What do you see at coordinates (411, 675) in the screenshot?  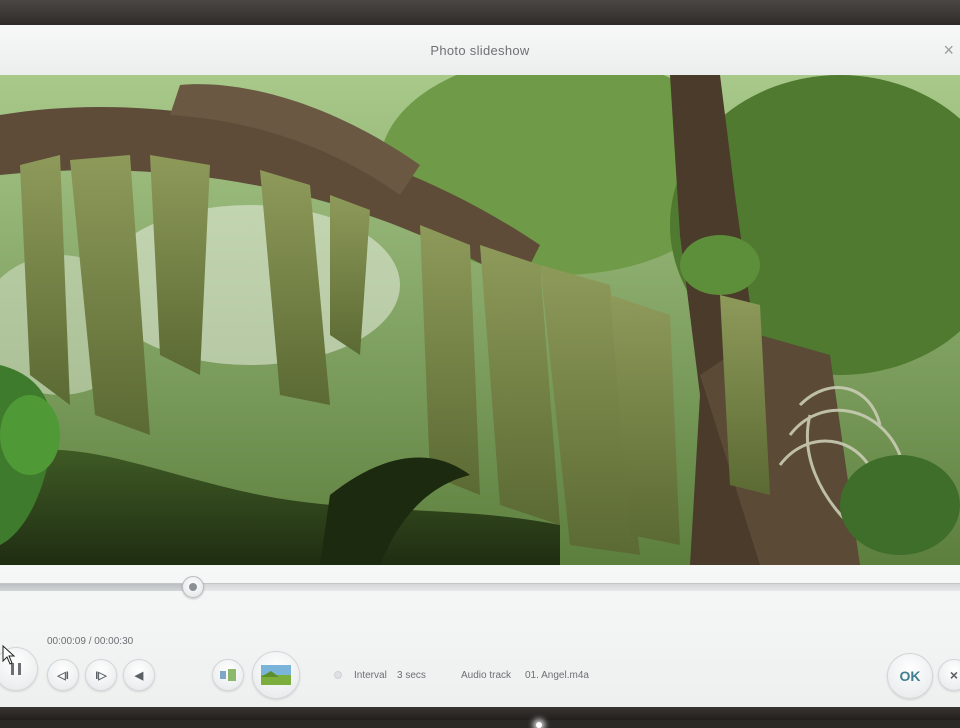 I see `interval-value: 3 secs` at bounding box center [411, 675].